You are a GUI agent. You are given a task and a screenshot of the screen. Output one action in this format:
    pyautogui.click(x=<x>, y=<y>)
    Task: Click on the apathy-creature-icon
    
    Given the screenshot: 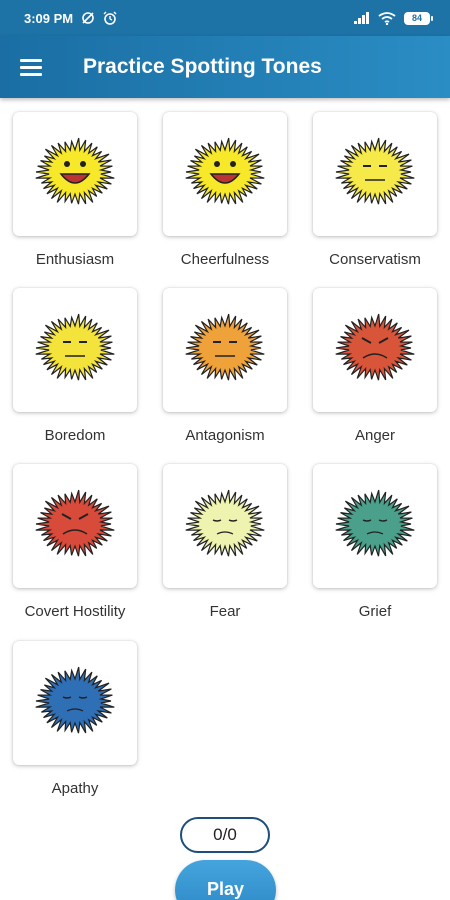 What is the action you would take?
    pyautogui.click(x=75, y=703)
    